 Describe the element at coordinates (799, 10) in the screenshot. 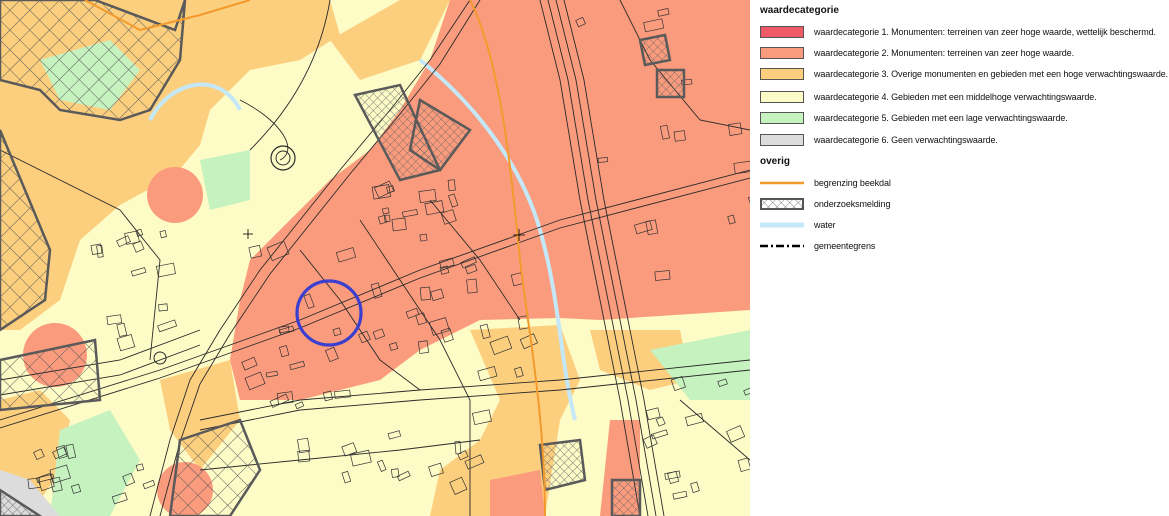

I see `legend-title-category: waardecategorie` at that location.